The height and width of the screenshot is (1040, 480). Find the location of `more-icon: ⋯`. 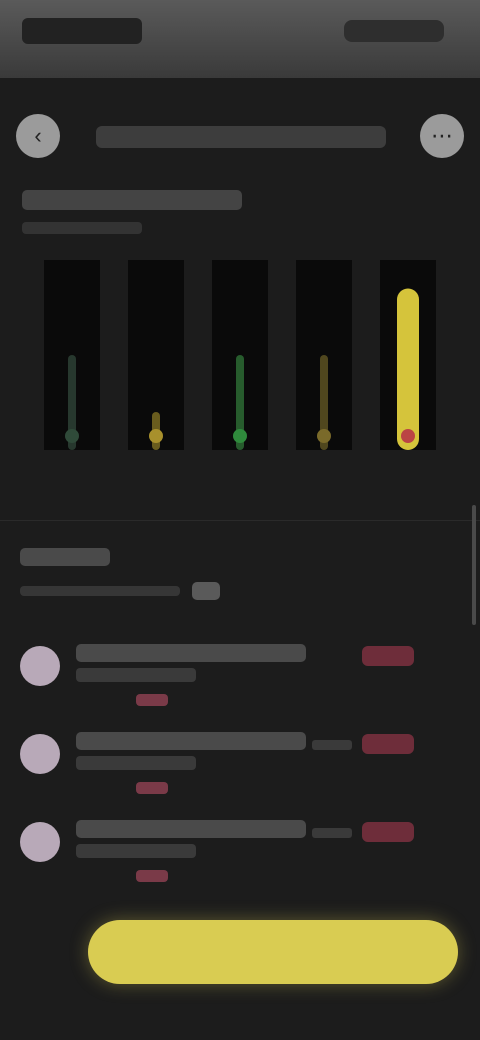

more-icon: ⋯ is located at coordinates (442, 135).